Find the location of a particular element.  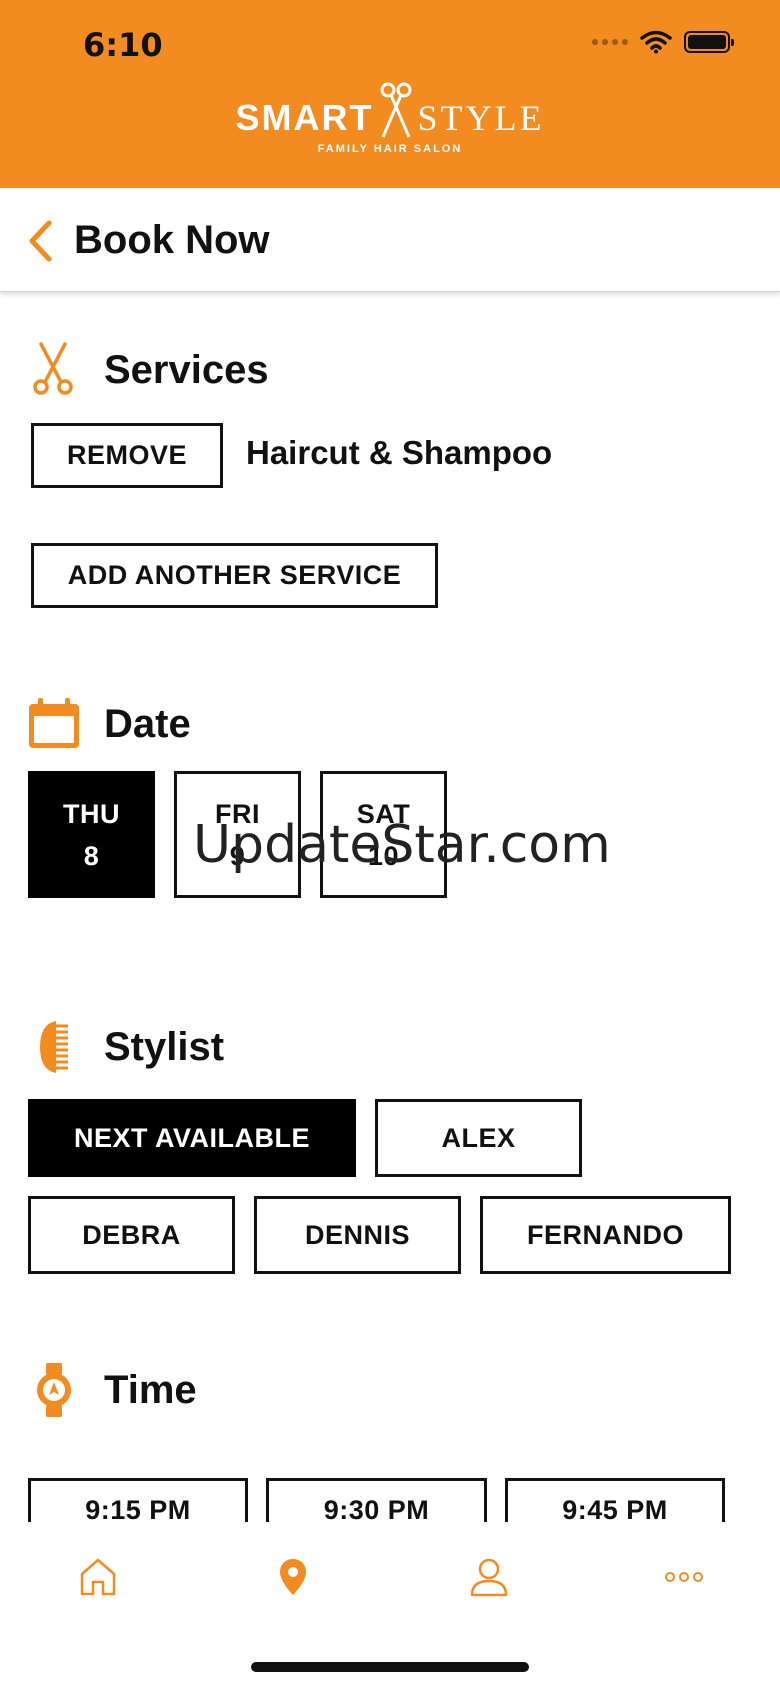

brand-tagline: FAMILY HAIR SALON is located at coordinates (390, 149).